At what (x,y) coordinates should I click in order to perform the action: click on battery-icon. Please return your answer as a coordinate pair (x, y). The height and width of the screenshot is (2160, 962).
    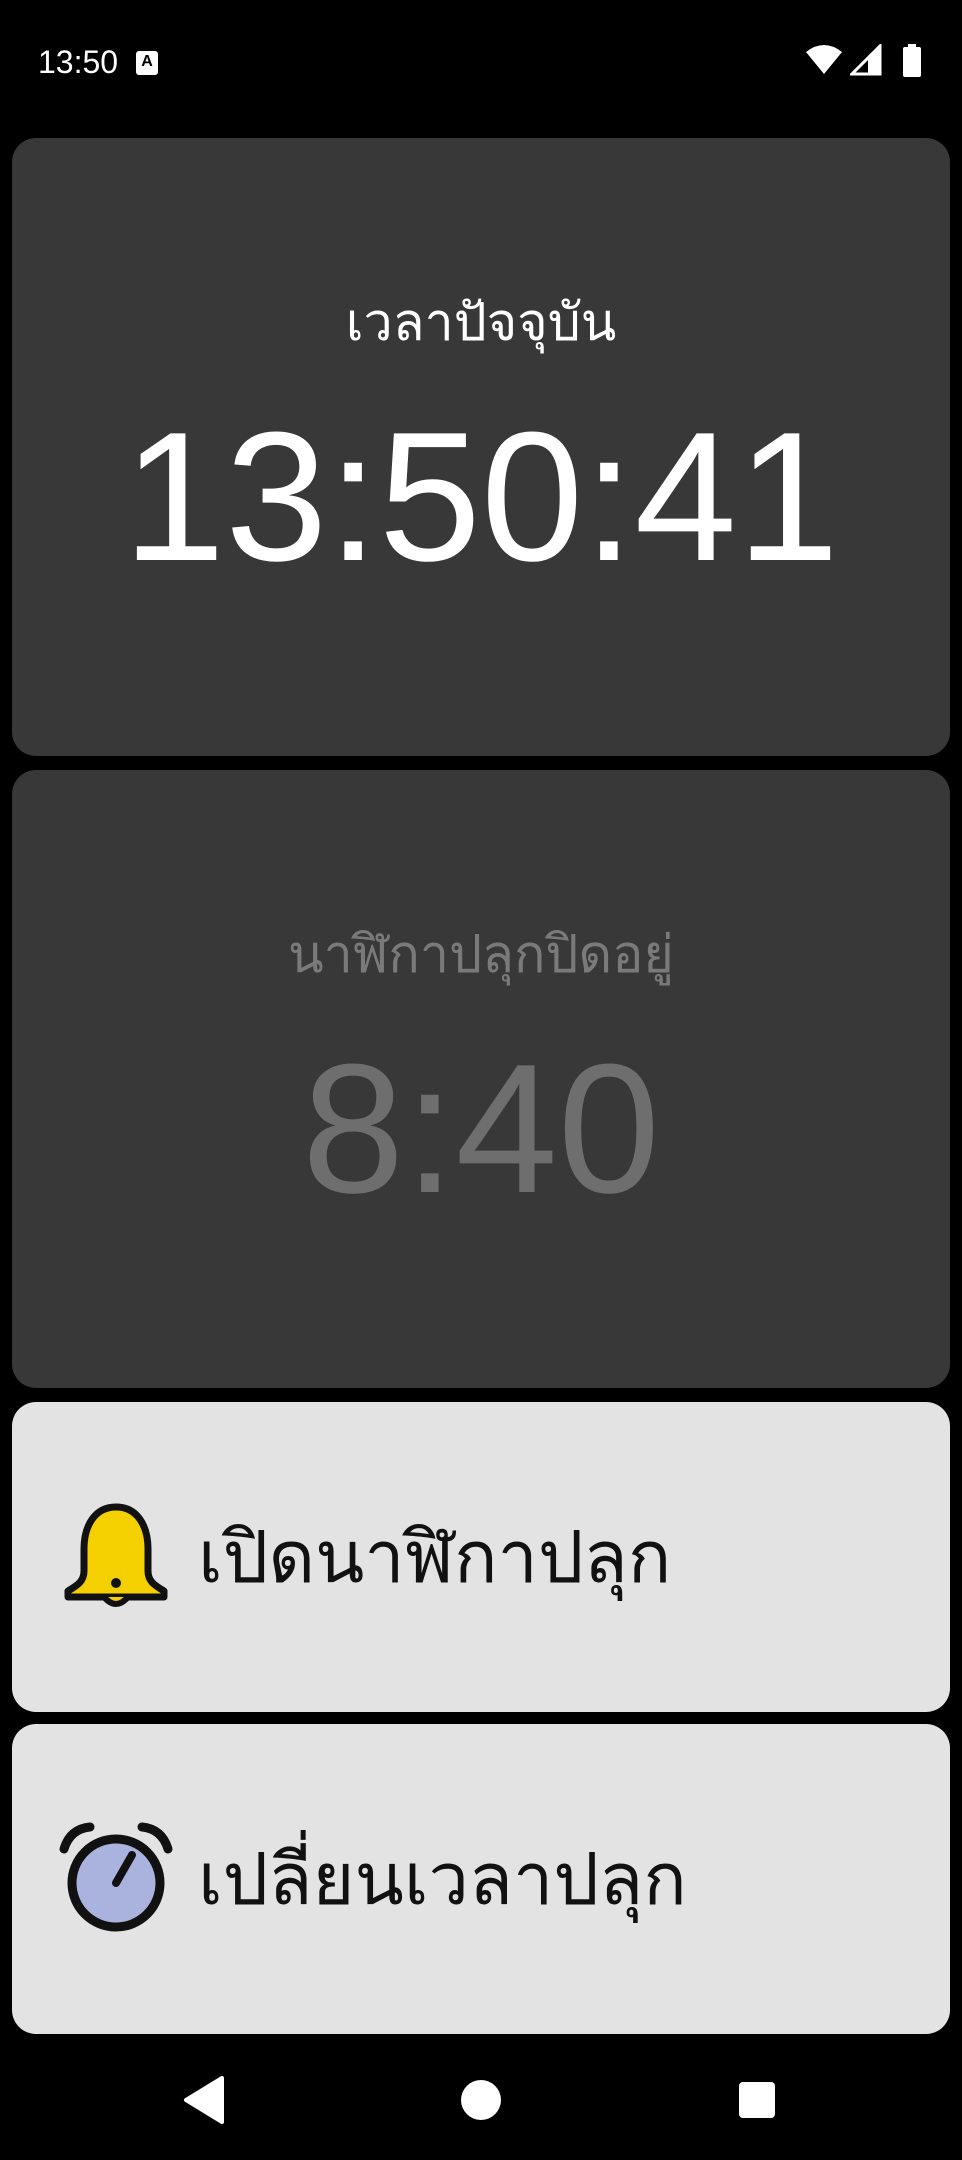
    Looking at the image, I should click on (912, 60).